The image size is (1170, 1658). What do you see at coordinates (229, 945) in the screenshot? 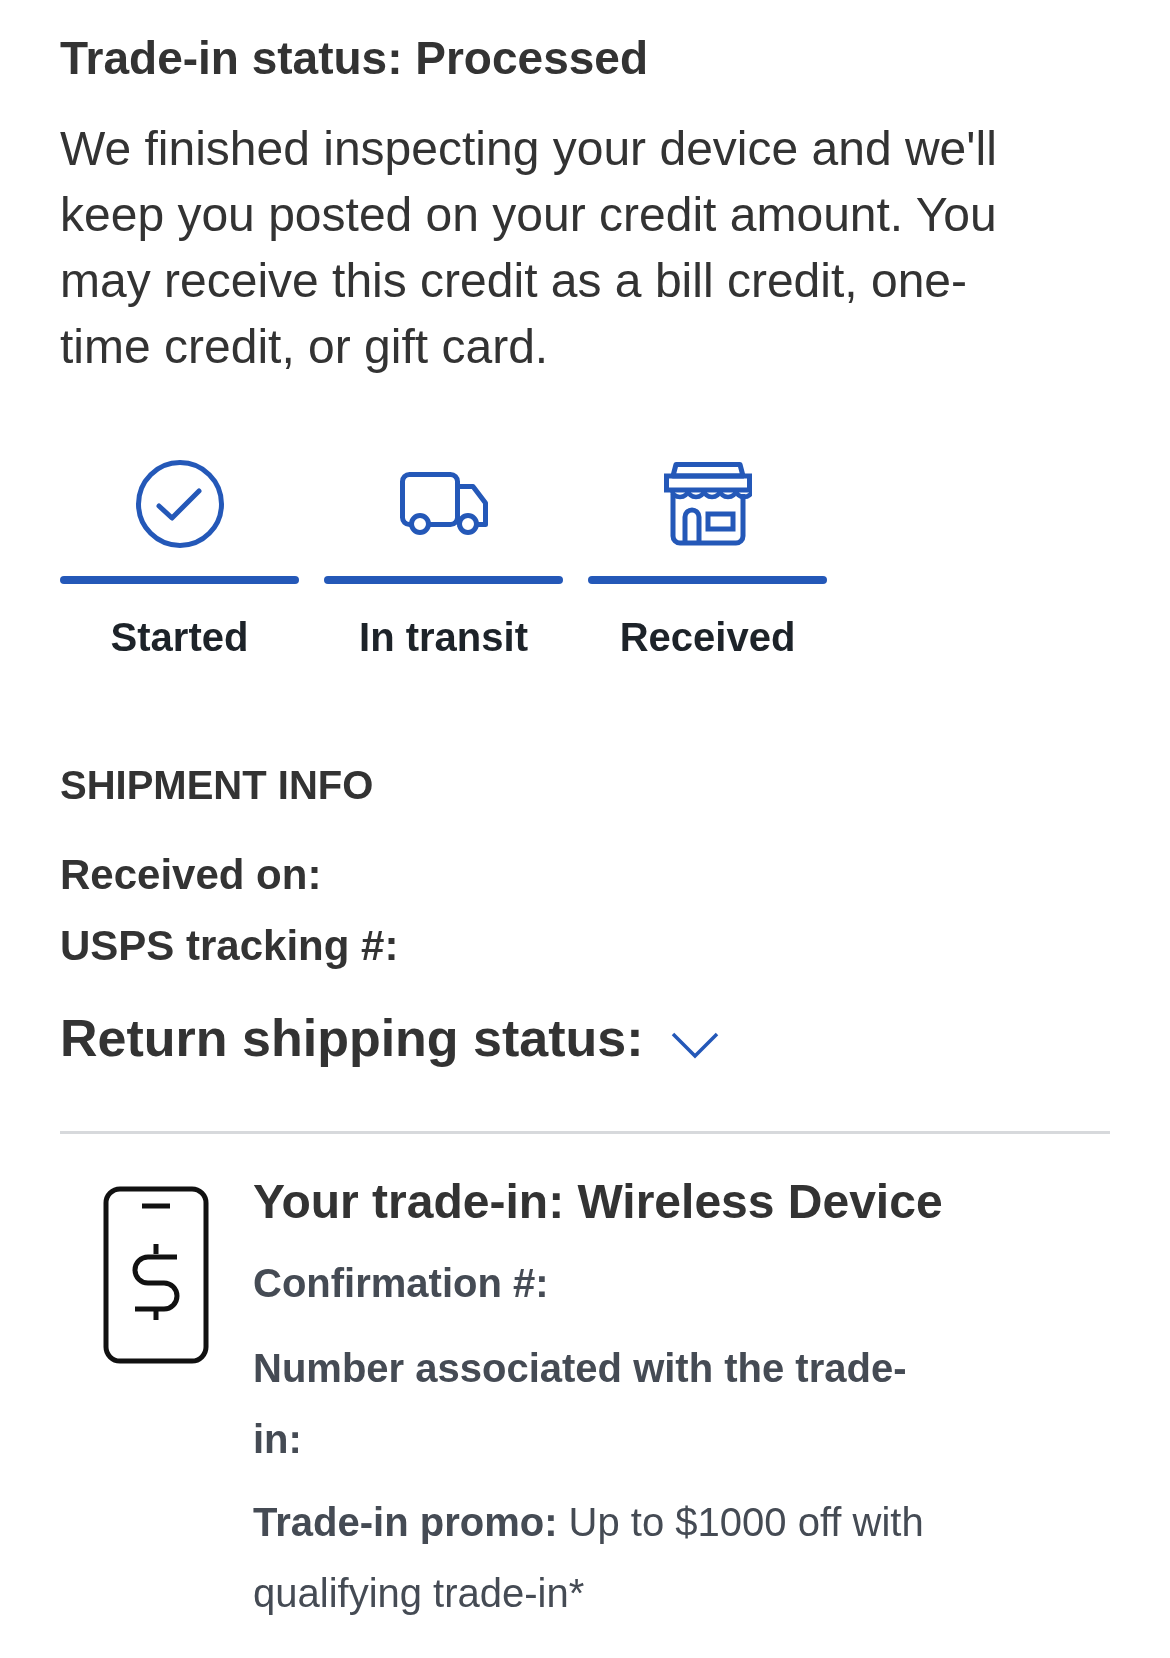
I see `shipment-field-label: USPS tracking #:` at bounding box center [229, 945].